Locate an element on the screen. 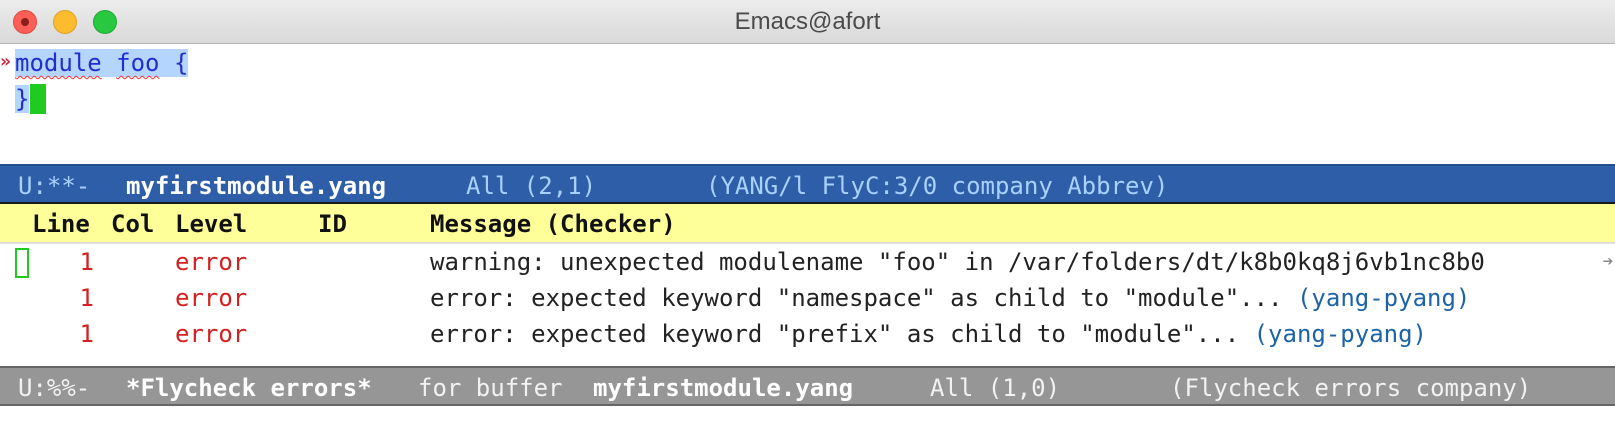  modeline-status: U:%%- is located at coordinates (54, 388).